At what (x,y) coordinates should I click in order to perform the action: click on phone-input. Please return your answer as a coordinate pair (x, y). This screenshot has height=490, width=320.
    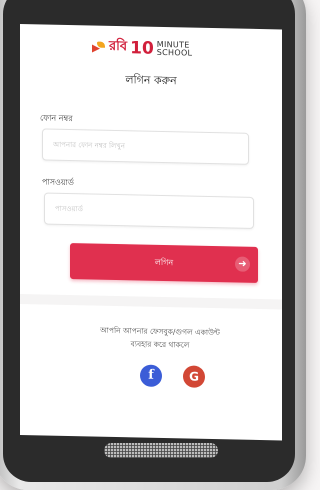
    Looking at the image, I should click on (145, 146).